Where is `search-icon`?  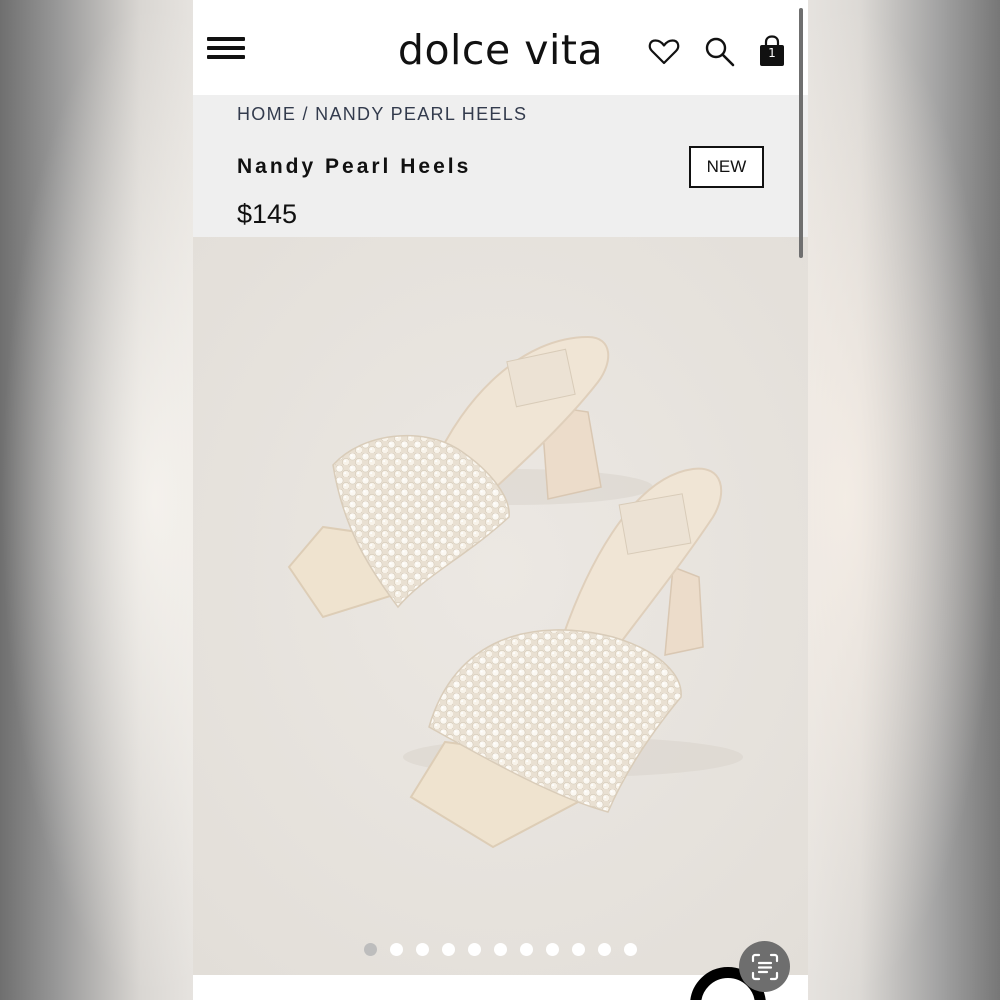 search-icon is located at coordinates (720, 52).